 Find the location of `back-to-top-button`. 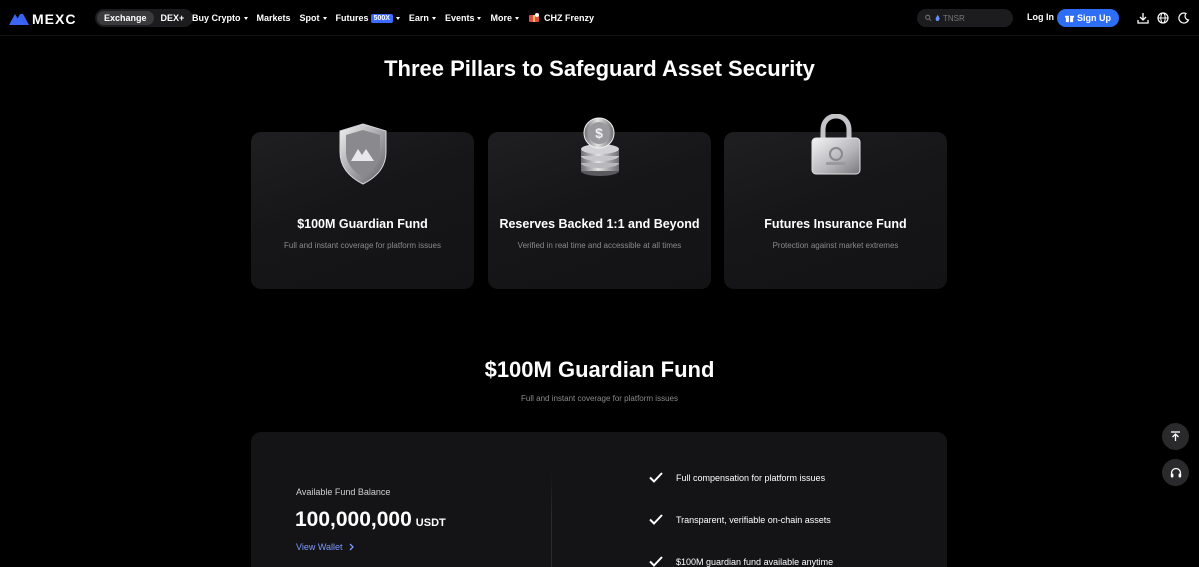

back-to-top-button is located at coordinates (1175, 436).